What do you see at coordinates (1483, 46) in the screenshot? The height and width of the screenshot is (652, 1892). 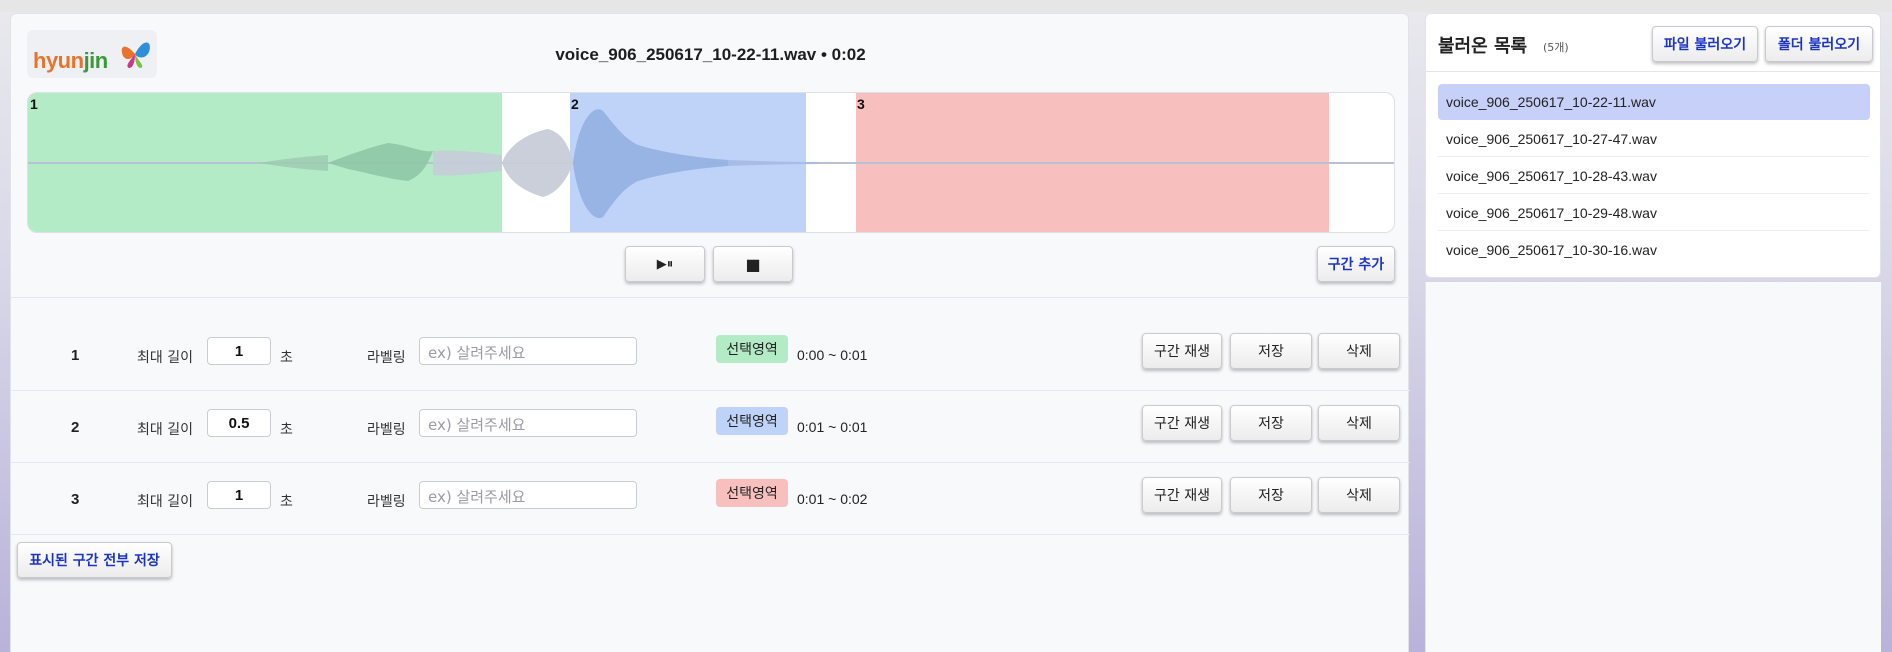 I see `file-list-title: 불러온 목록` at bounding box center [1483, 46].